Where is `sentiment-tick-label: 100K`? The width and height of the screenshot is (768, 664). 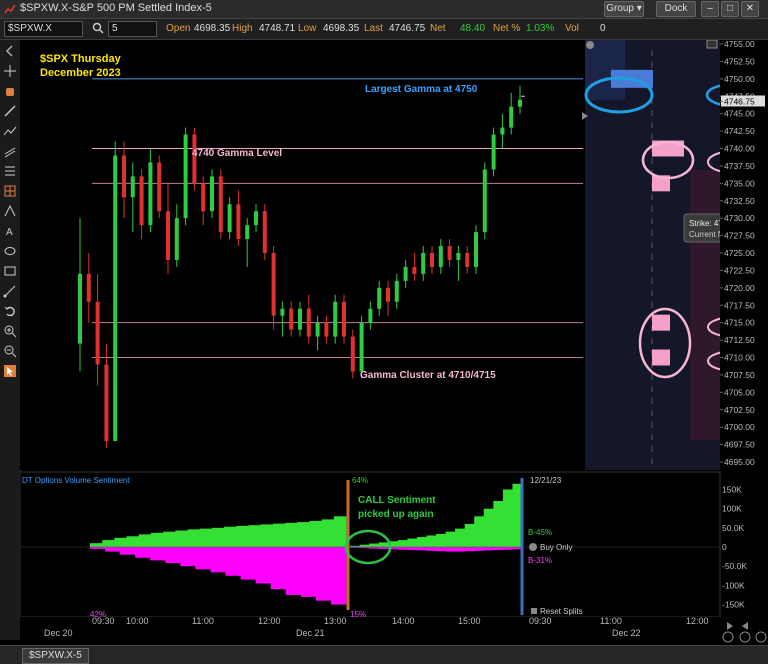 sentiment-tick-label: 100K is located at coordinates (732, 509).